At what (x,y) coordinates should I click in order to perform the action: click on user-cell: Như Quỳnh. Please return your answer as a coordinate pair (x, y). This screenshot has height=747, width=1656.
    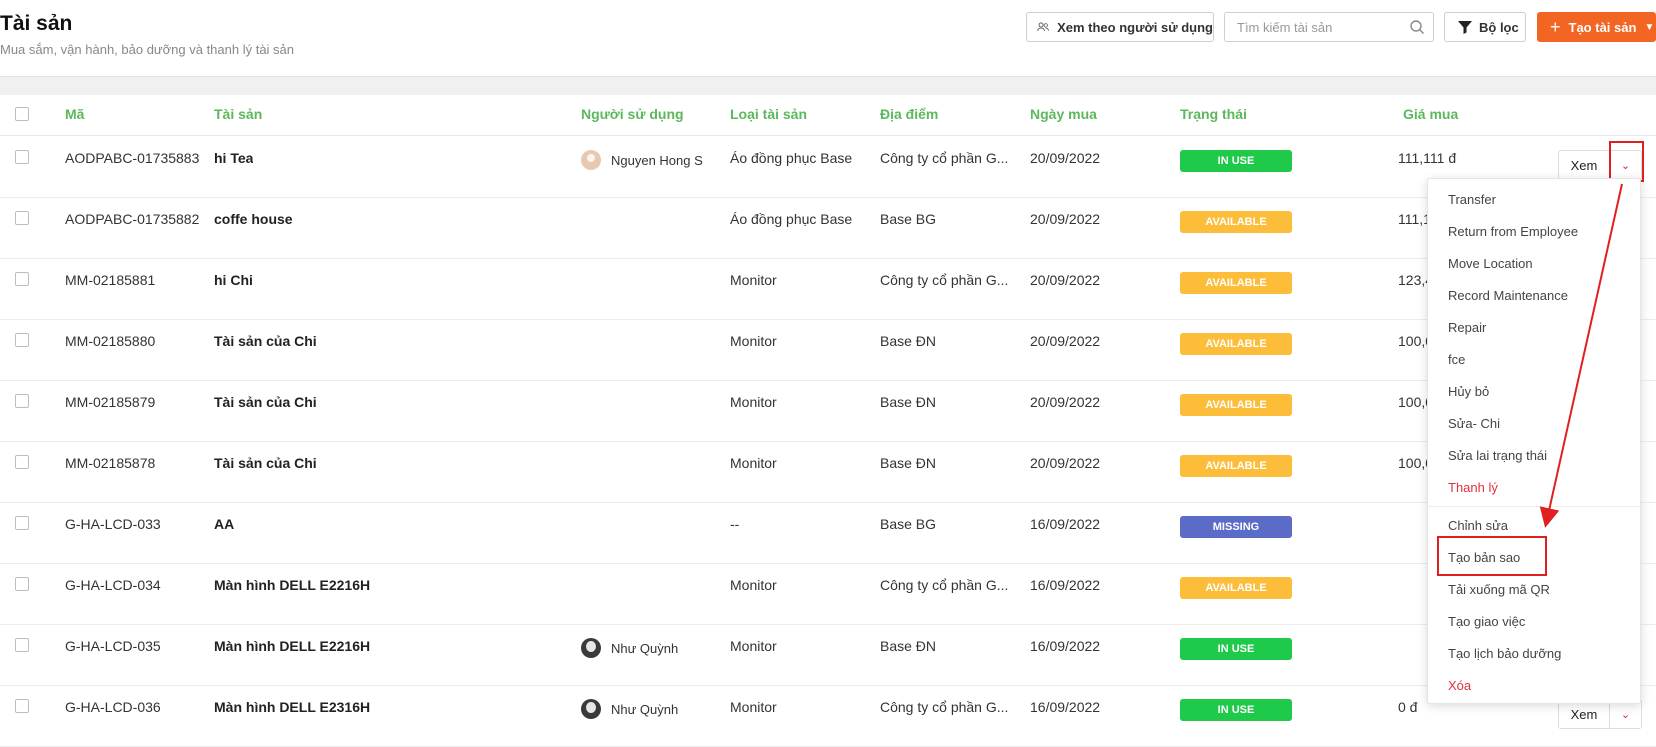
    Looking at the image, I should click on (629, 648).